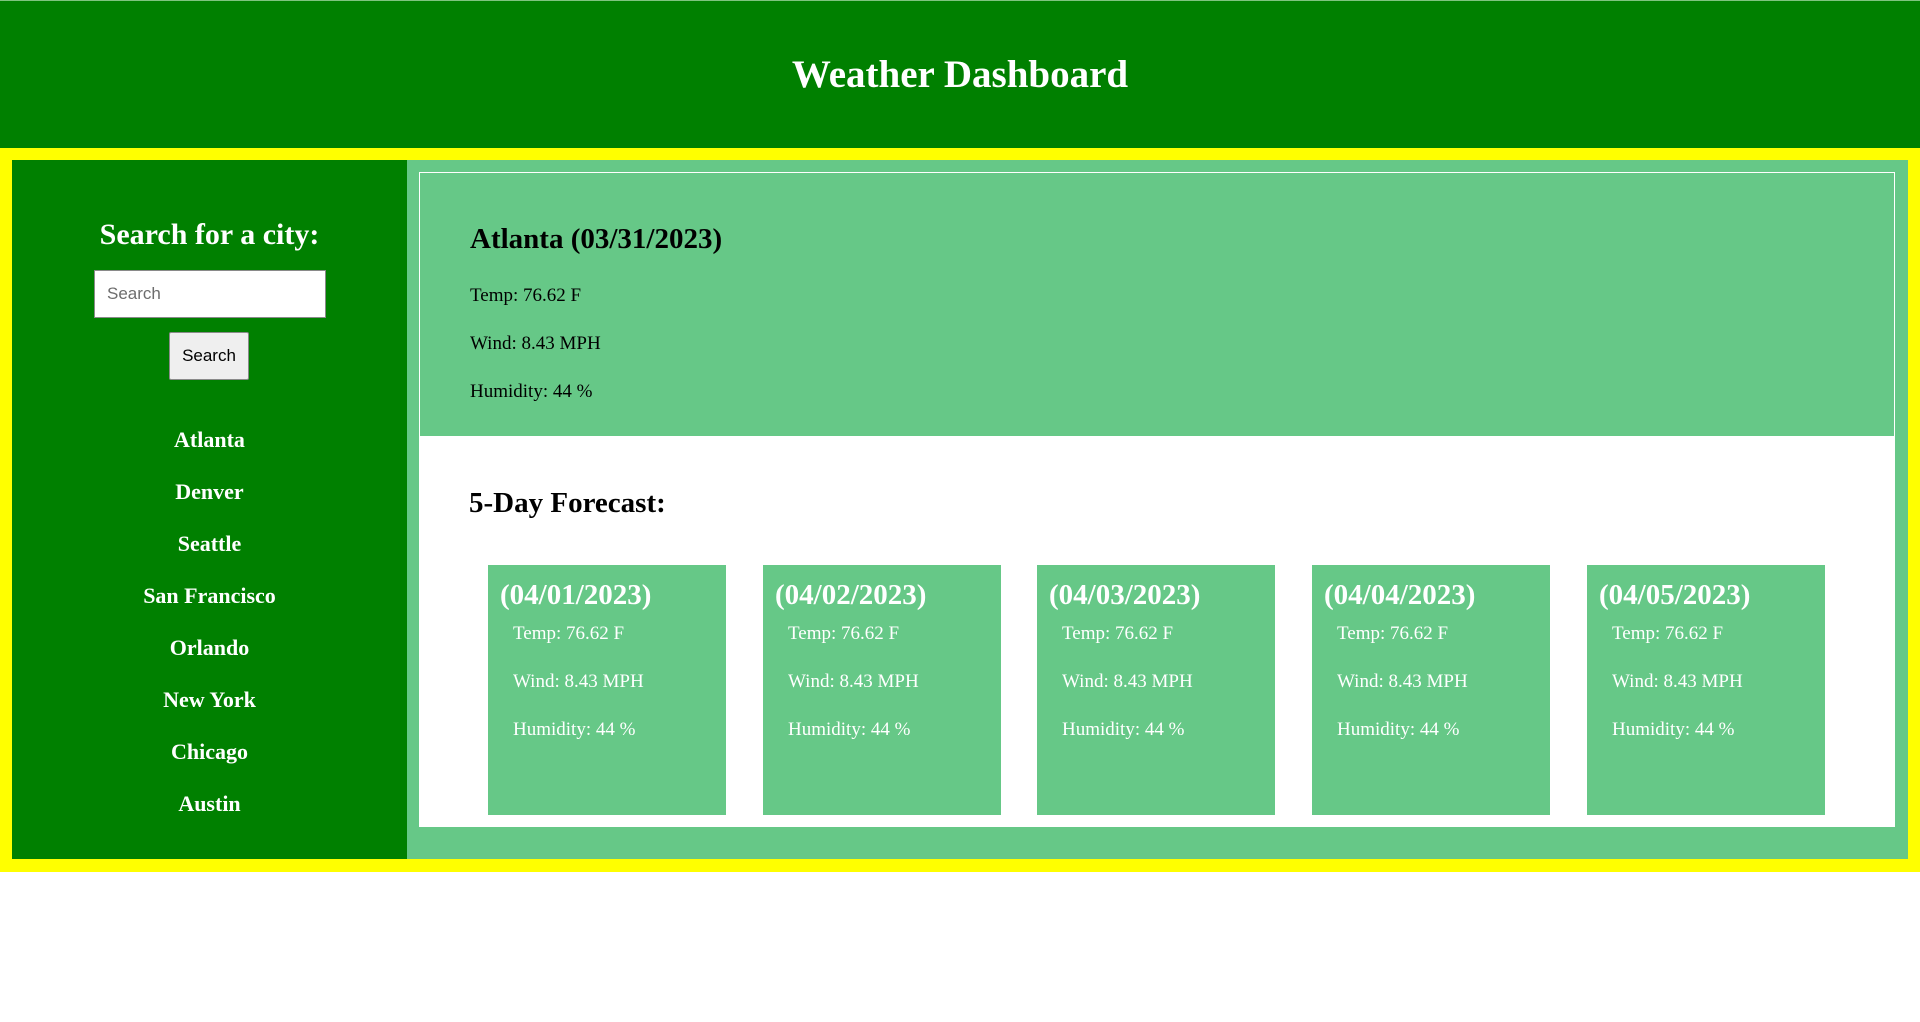  I want to click on forecast-date: (04/05/2023), so click(1675, 595).